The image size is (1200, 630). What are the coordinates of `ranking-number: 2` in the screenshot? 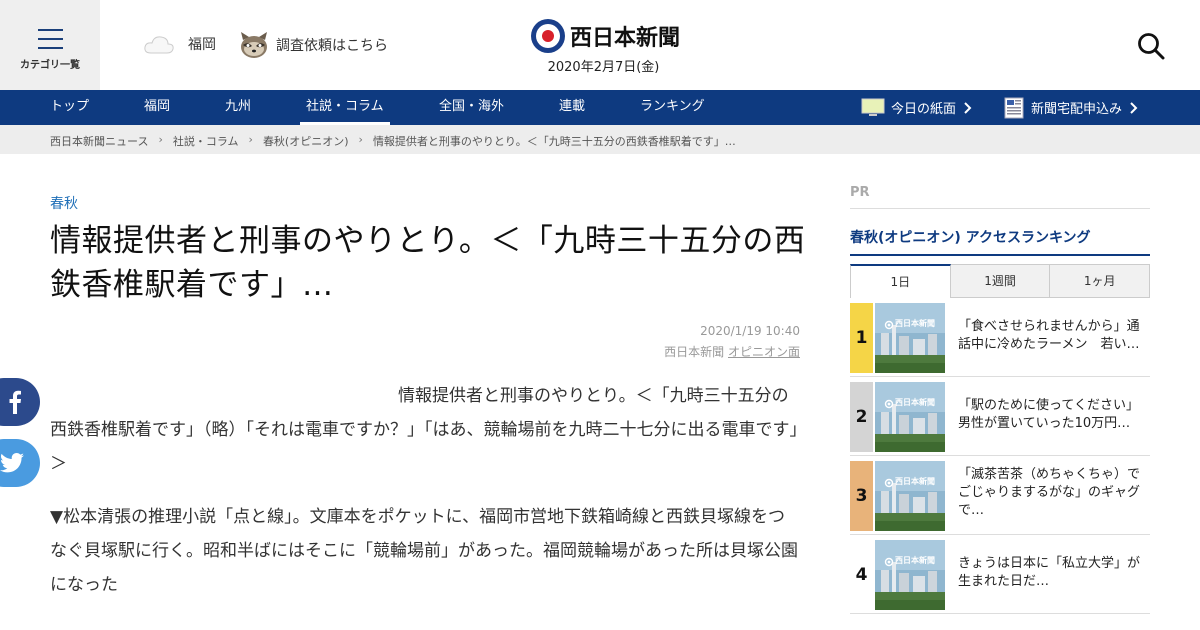 It's located at (861, 417).